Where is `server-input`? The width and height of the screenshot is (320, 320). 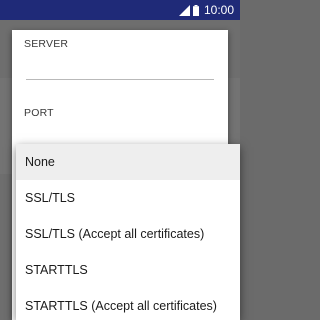 server-input is located at coordinates (120, 79).